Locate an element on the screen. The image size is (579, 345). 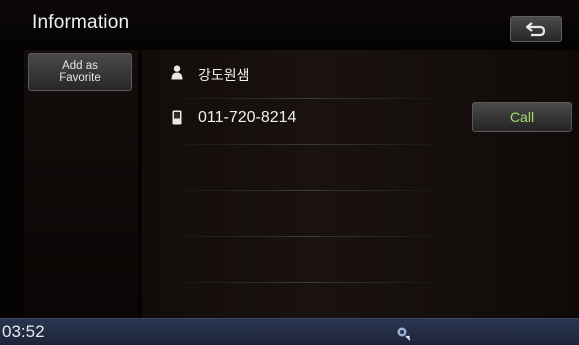
call-label: Call is located at coordinates (522, 117).